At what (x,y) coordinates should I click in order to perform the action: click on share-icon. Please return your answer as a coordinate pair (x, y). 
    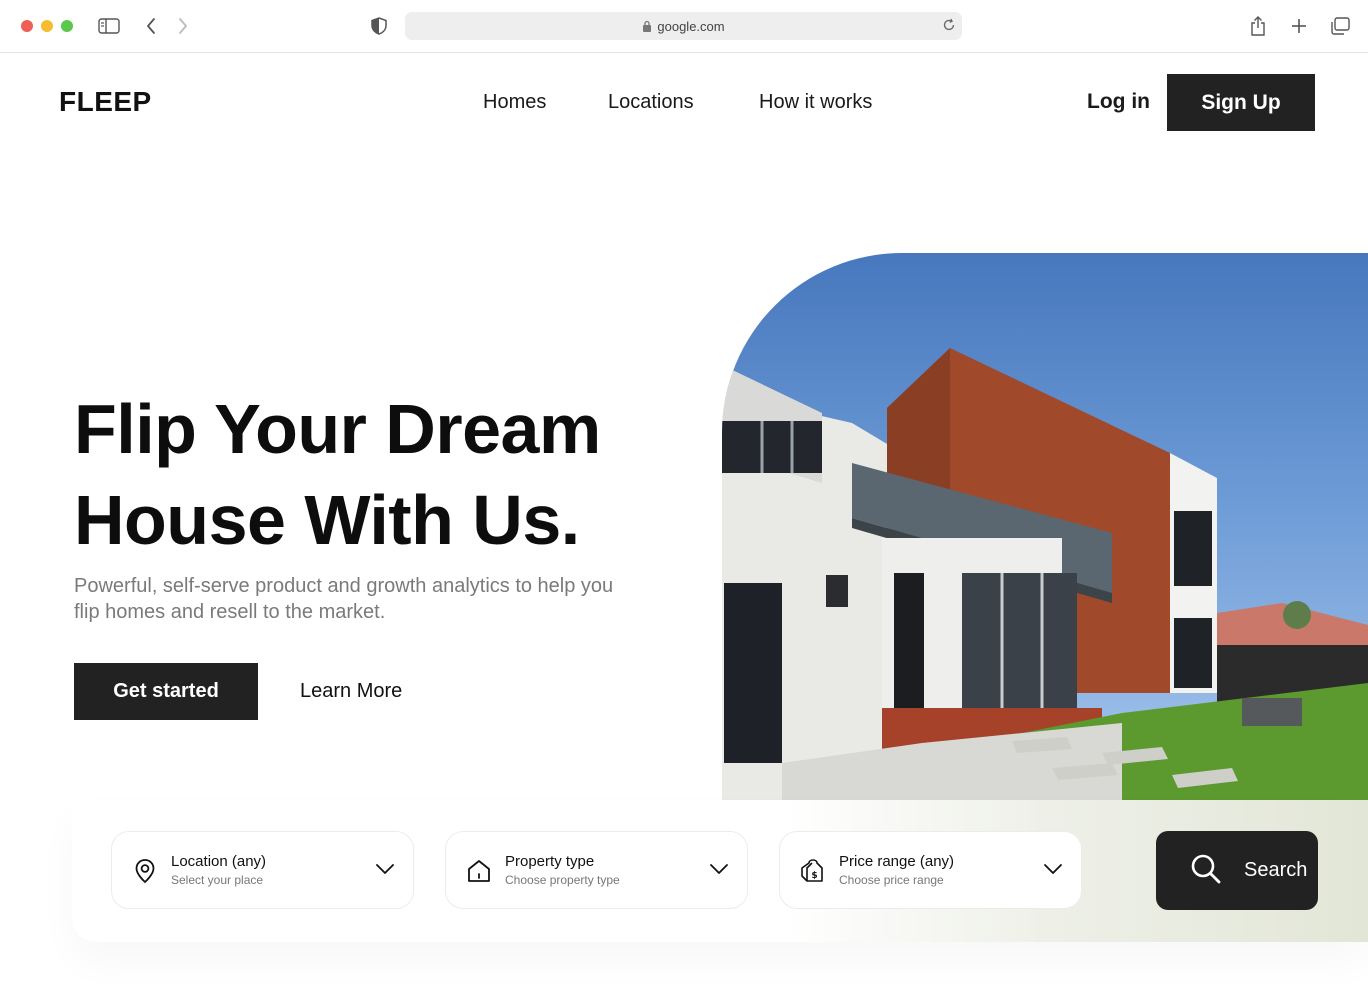
    Looking at the image, I should click on (1258, 26).